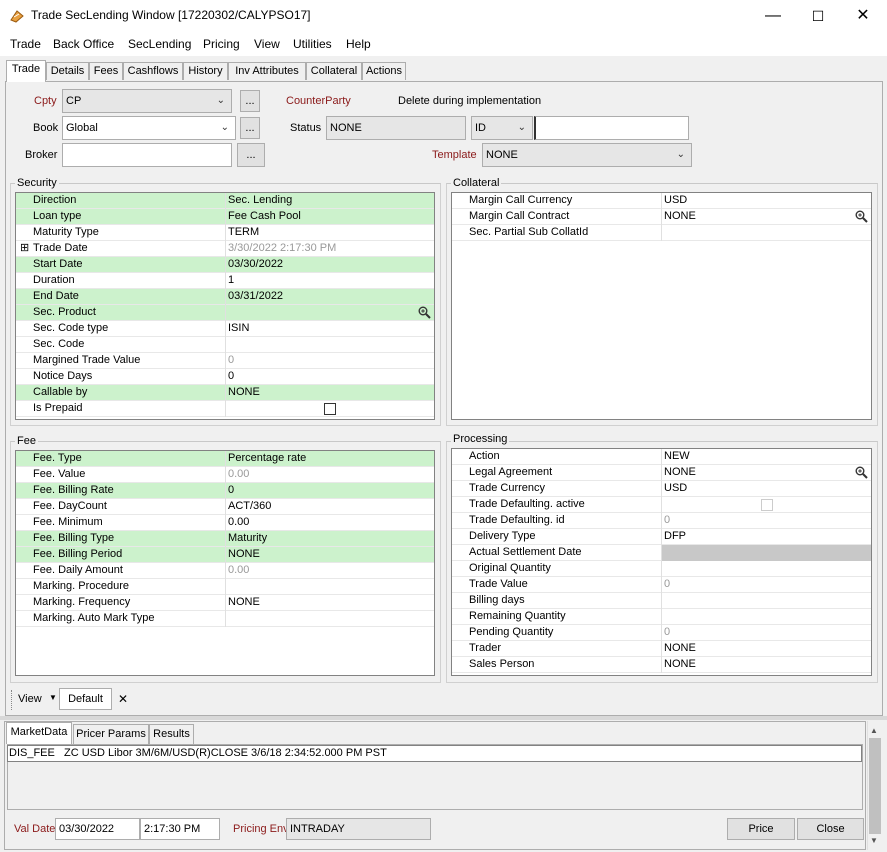 The image size is (887, 852). I want to click on security-row: Duration 1, so click(225, 281).